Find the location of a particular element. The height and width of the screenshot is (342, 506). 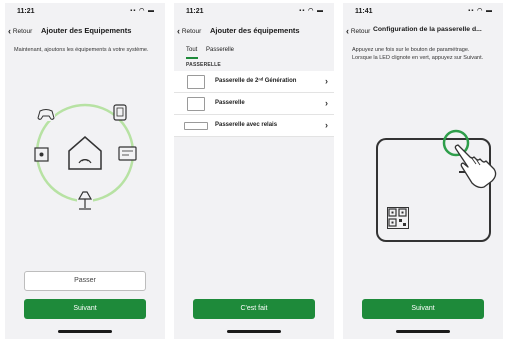

list-item-label: Passerelle de 2ⁿᵈ Génération is located at coordinates (256, 81).